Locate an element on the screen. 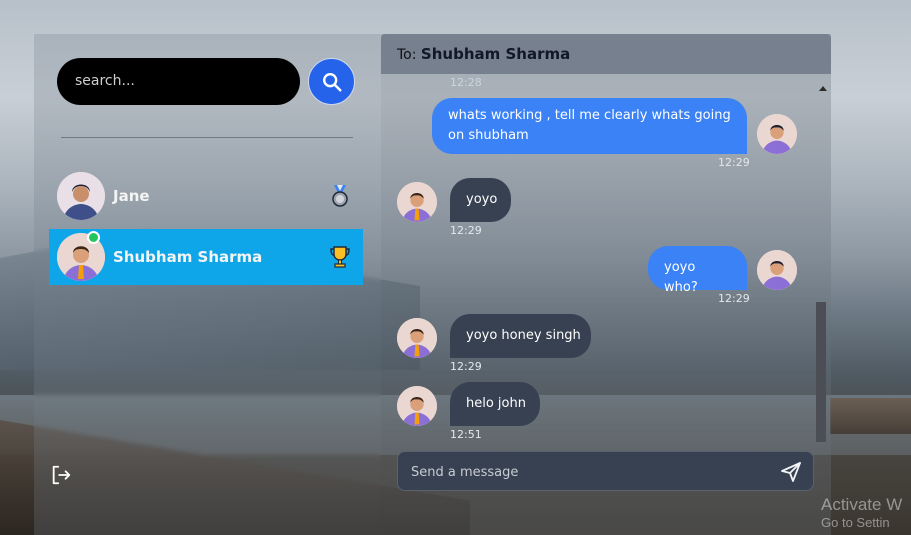 This screenshot has height=535, width=911. message-bubble-incoming: helo john is located at coordinates (495, 404).